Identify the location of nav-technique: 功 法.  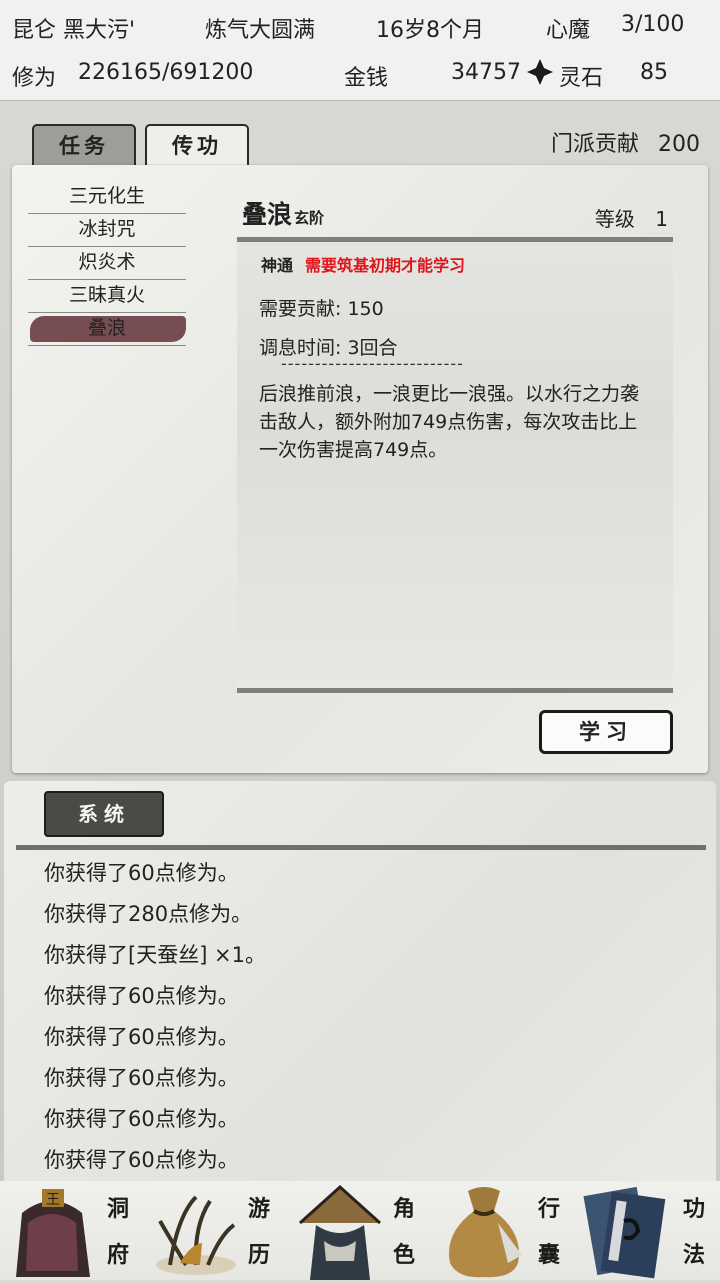
(648, 1230).